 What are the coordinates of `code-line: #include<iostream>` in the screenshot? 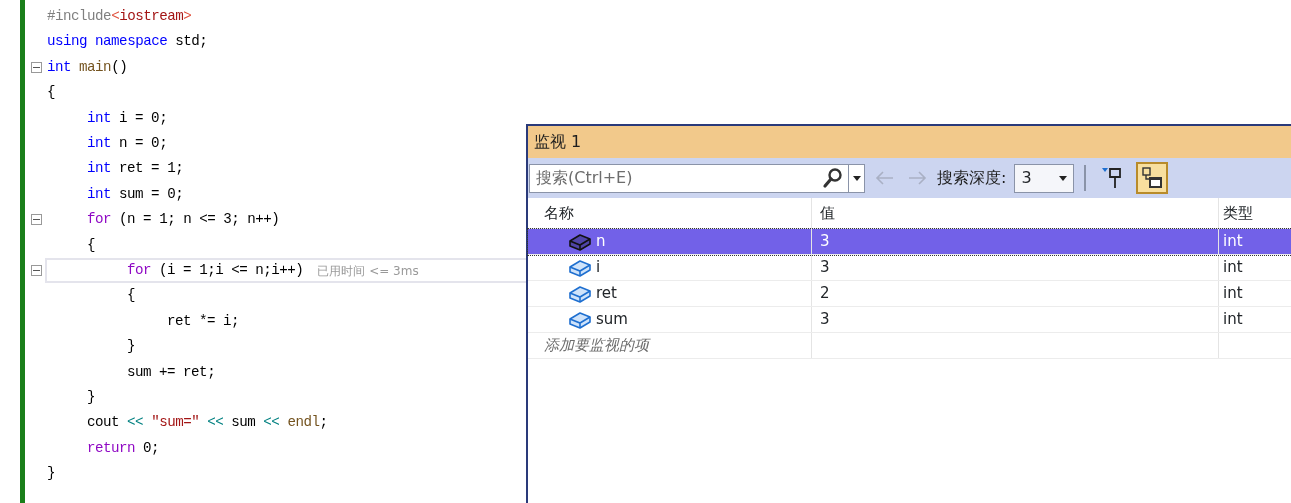 It's located at (119, 17).